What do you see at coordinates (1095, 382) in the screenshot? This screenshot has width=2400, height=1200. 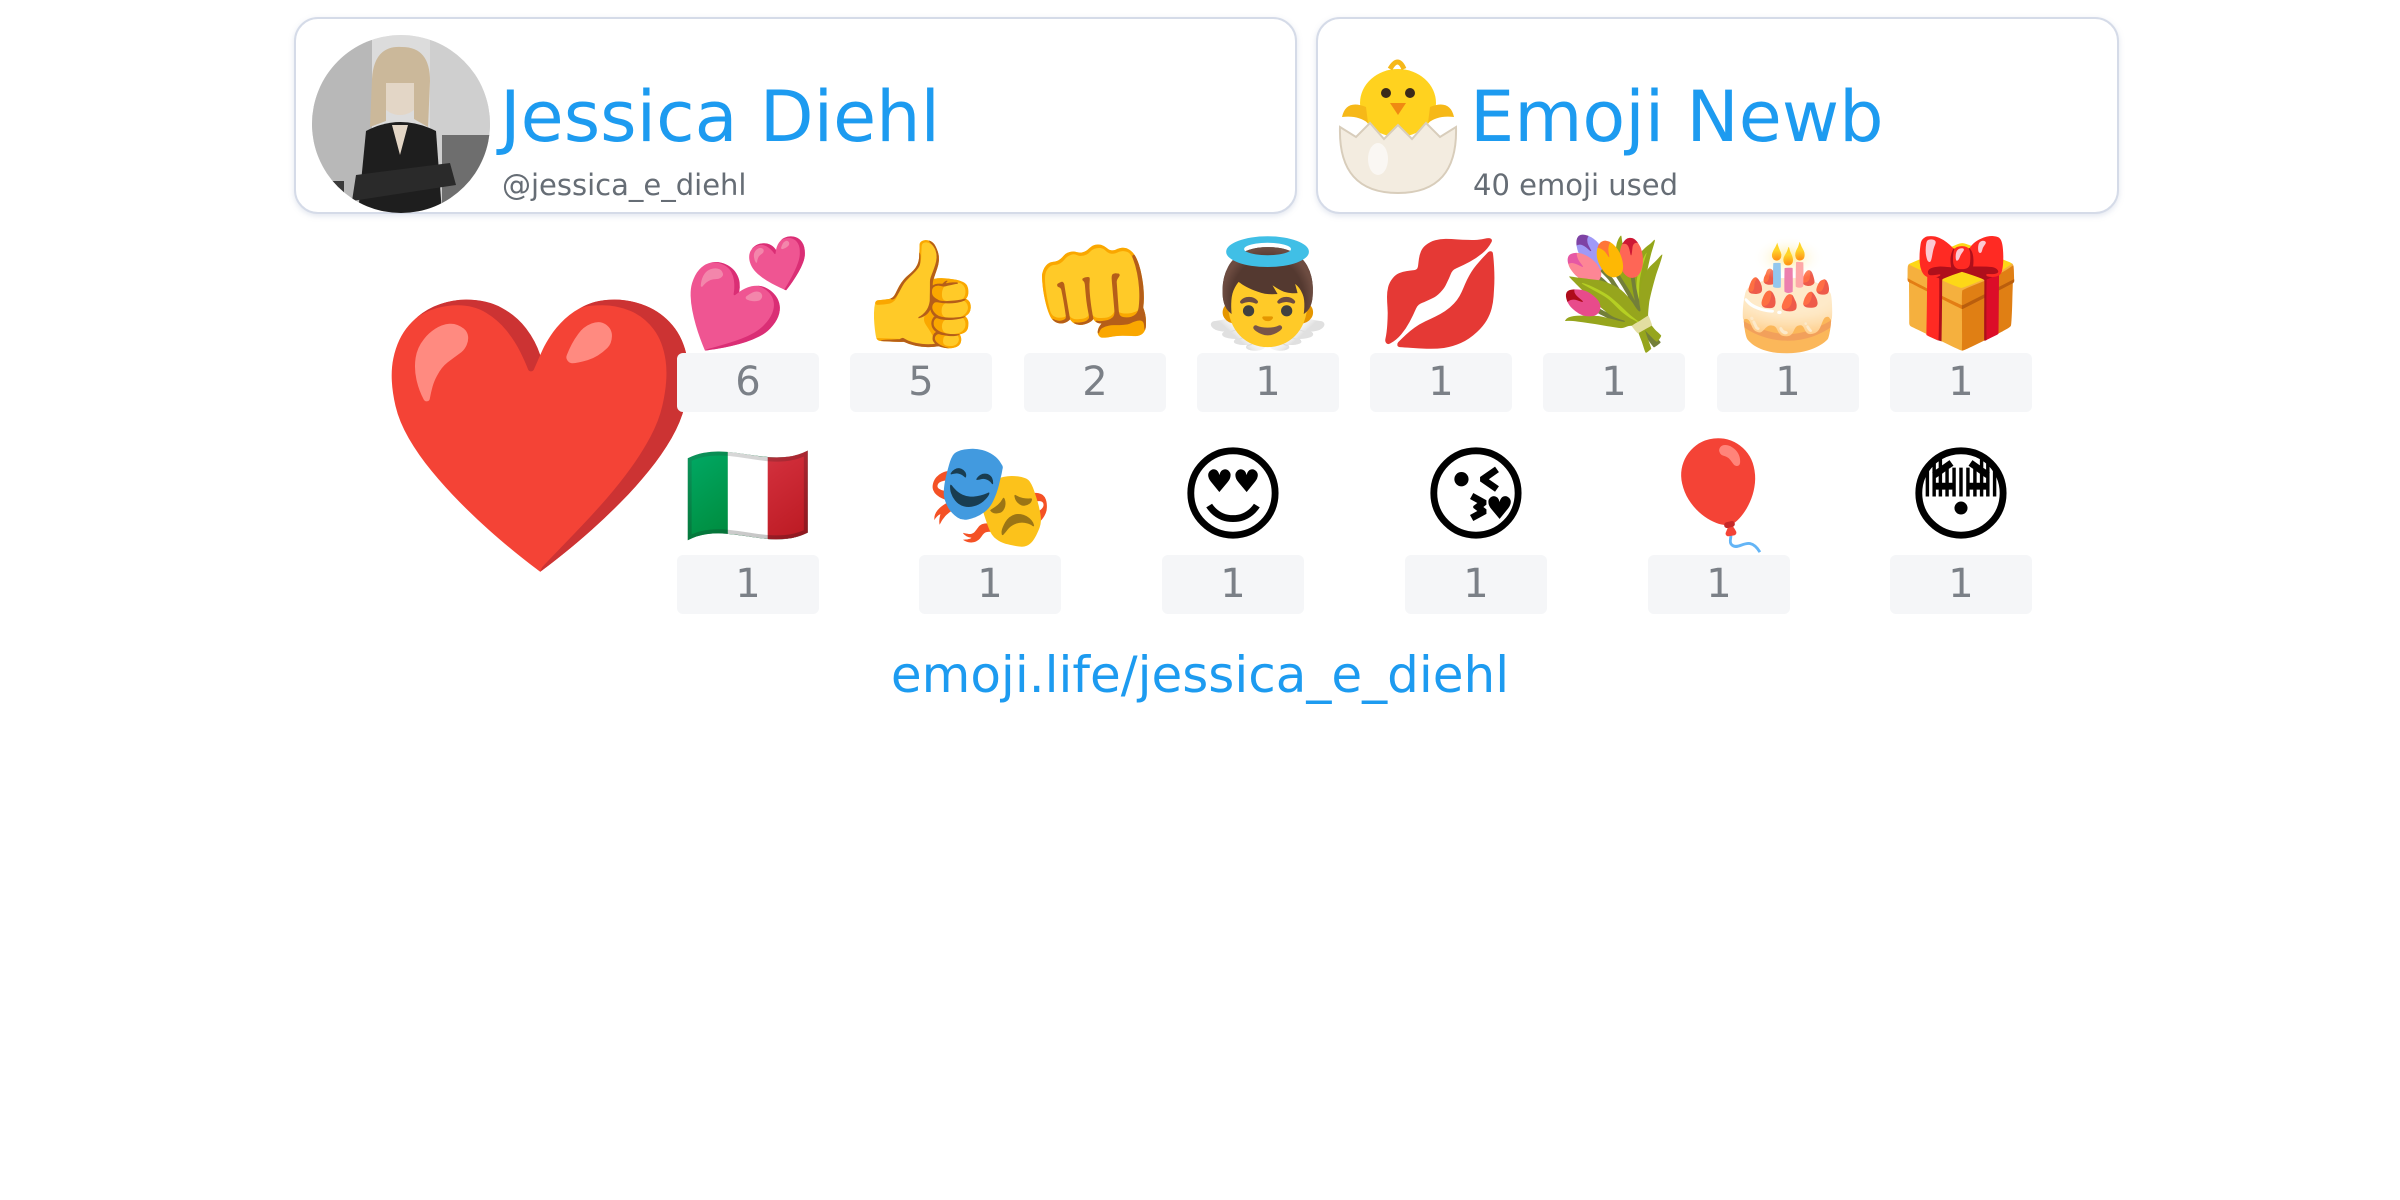 I see `emoji-count: 2` at bounding box center [1095, 382].